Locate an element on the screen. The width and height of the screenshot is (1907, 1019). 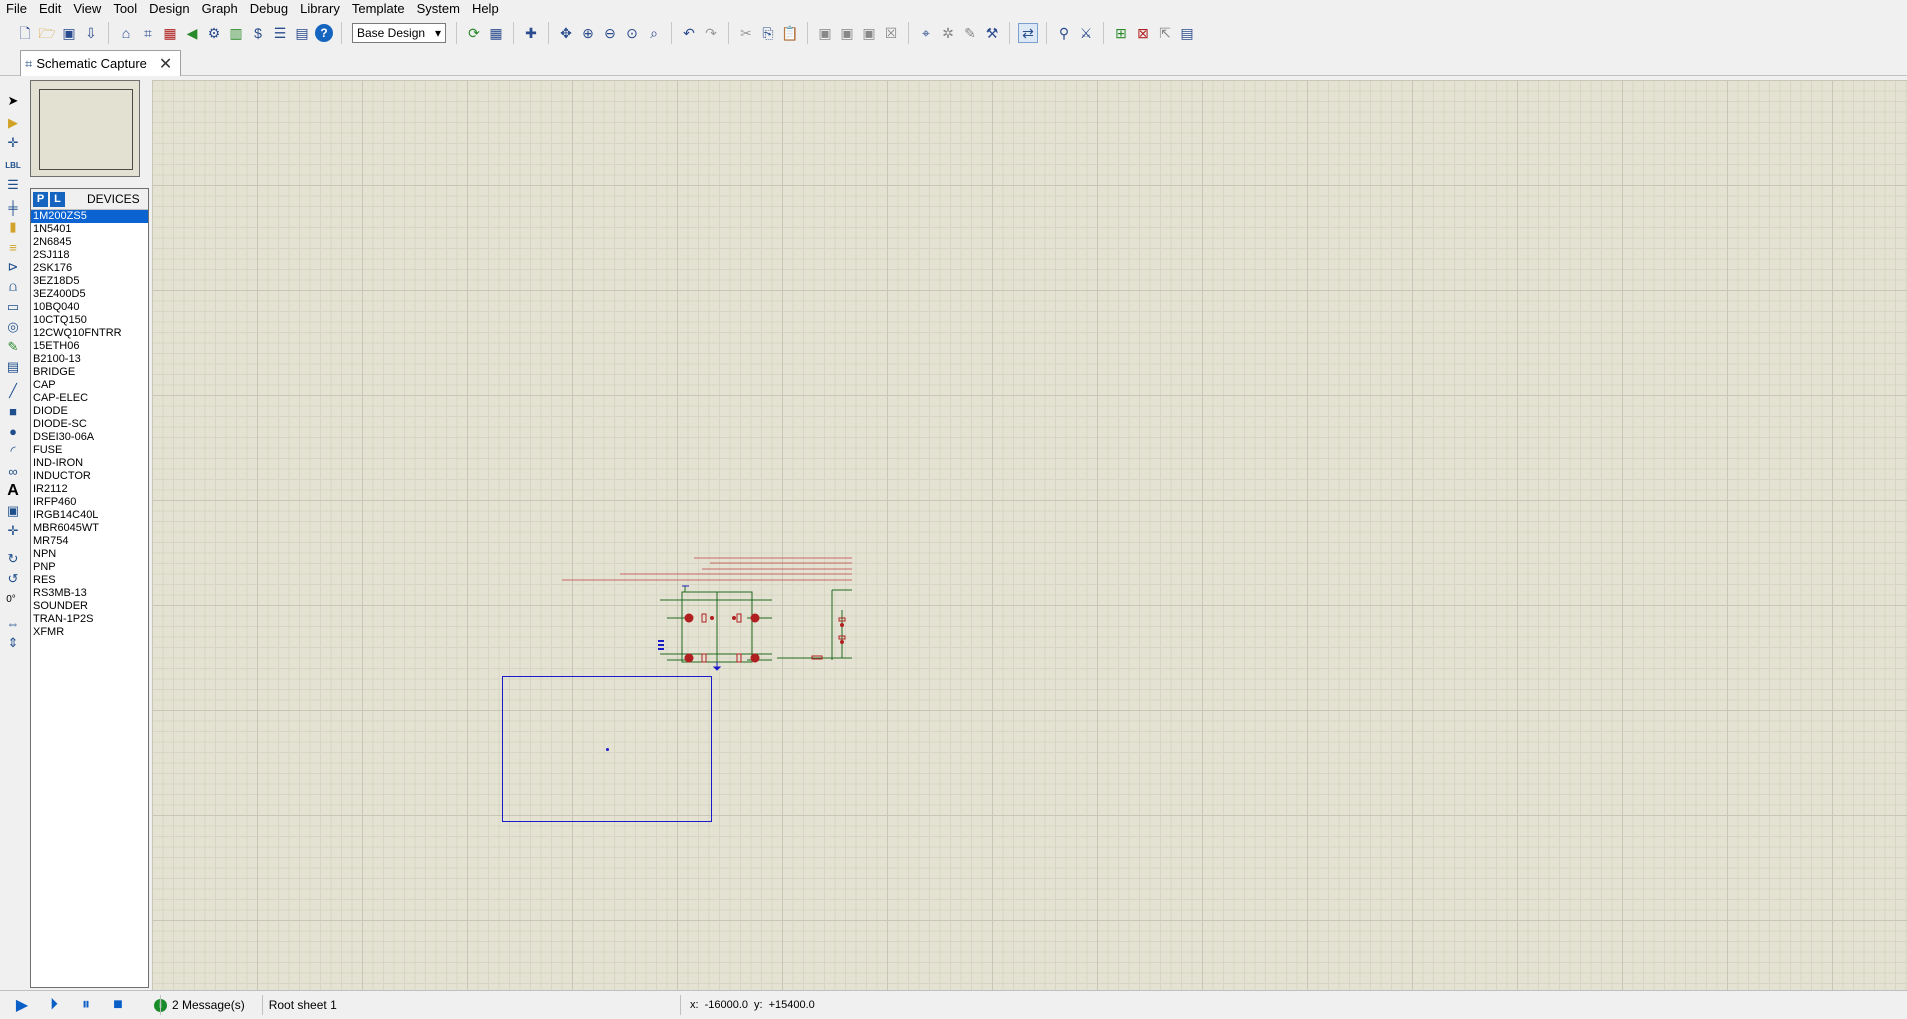
pause-button: ⏸ is located at coordinates (86, 1005).